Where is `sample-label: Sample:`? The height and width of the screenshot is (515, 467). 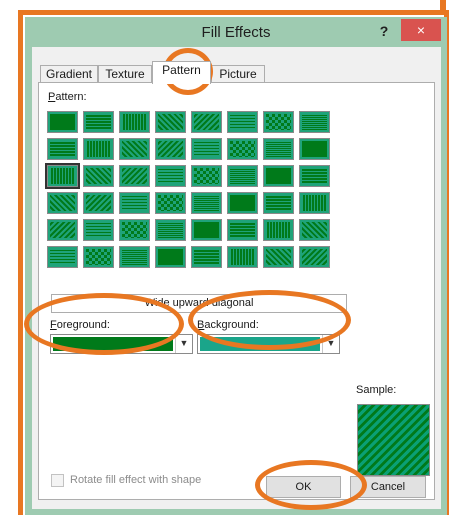
sample-label: Sample: is located at coordinates (376, 390).